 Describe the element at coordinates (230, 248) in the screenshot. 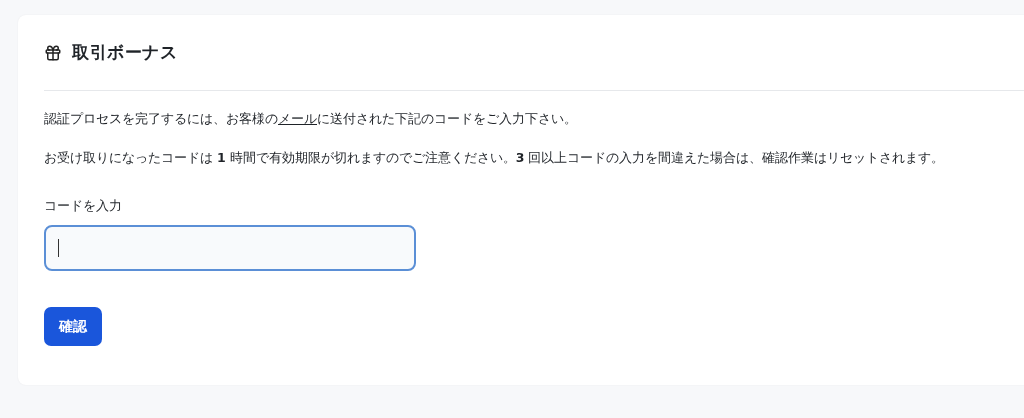

I see `code-input-field` at that location.